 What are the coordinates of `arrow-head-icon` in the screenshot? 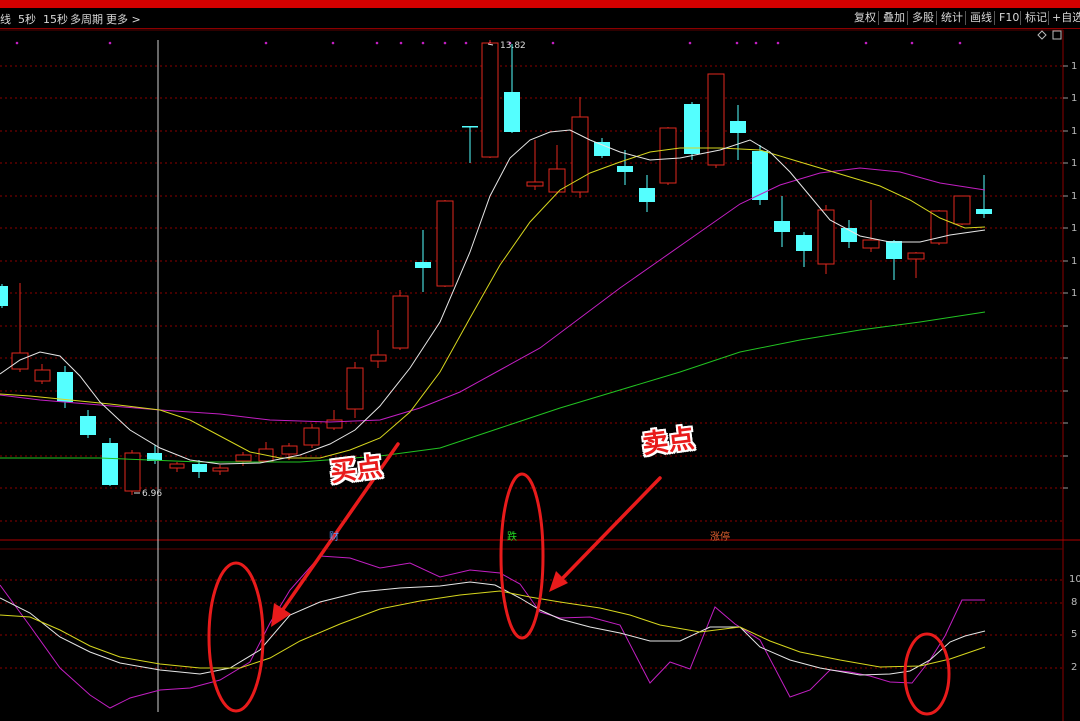 It's located at (419, 599).